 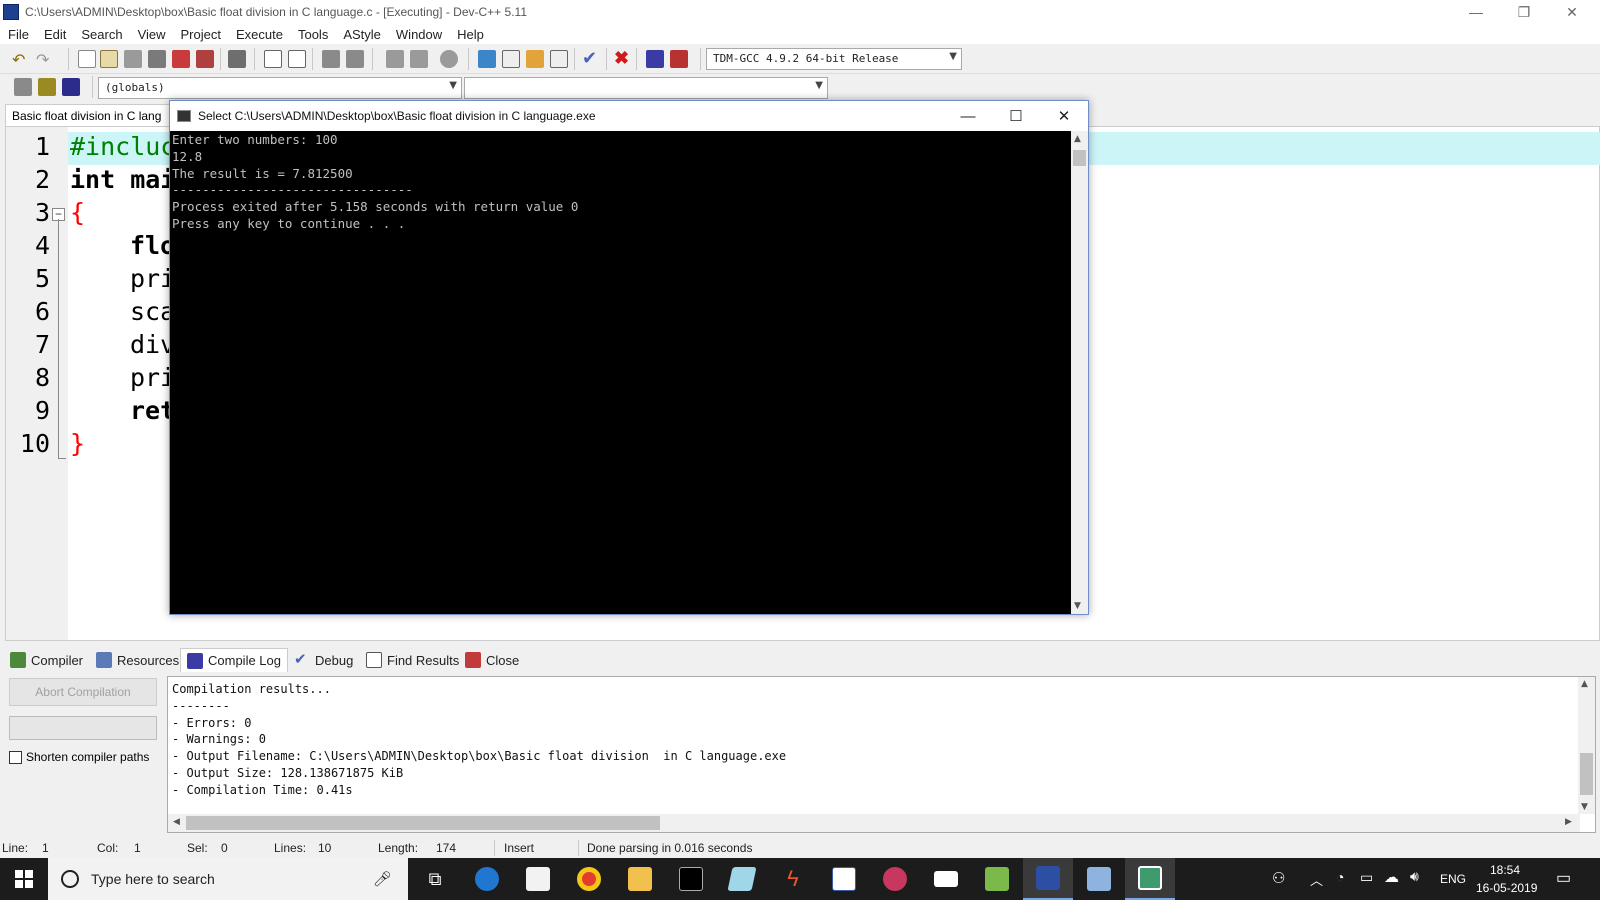 What do you see at coordinates (312, 34) in the screenshot?
I see `menu-tools: Tools` at bounding box center [312, 34].